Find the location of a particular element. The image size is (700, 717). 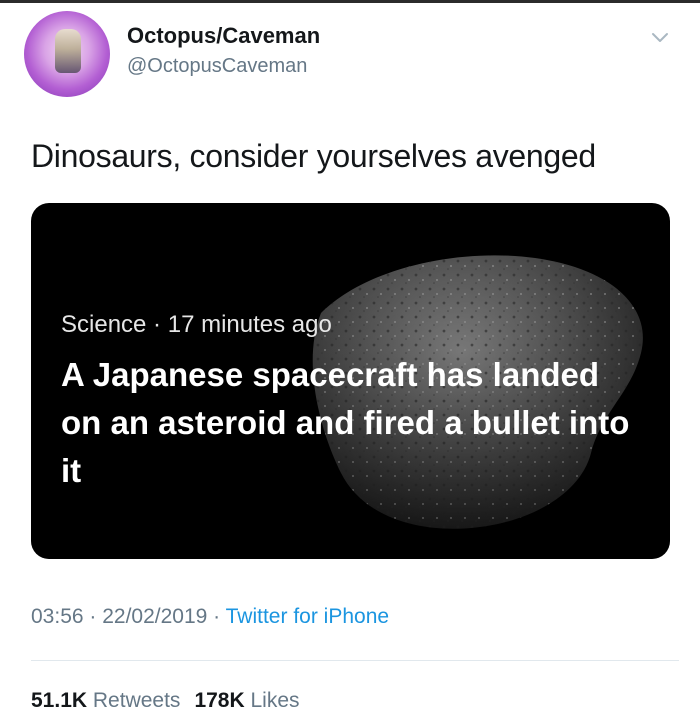

divider is located at coordinates (355, 660).